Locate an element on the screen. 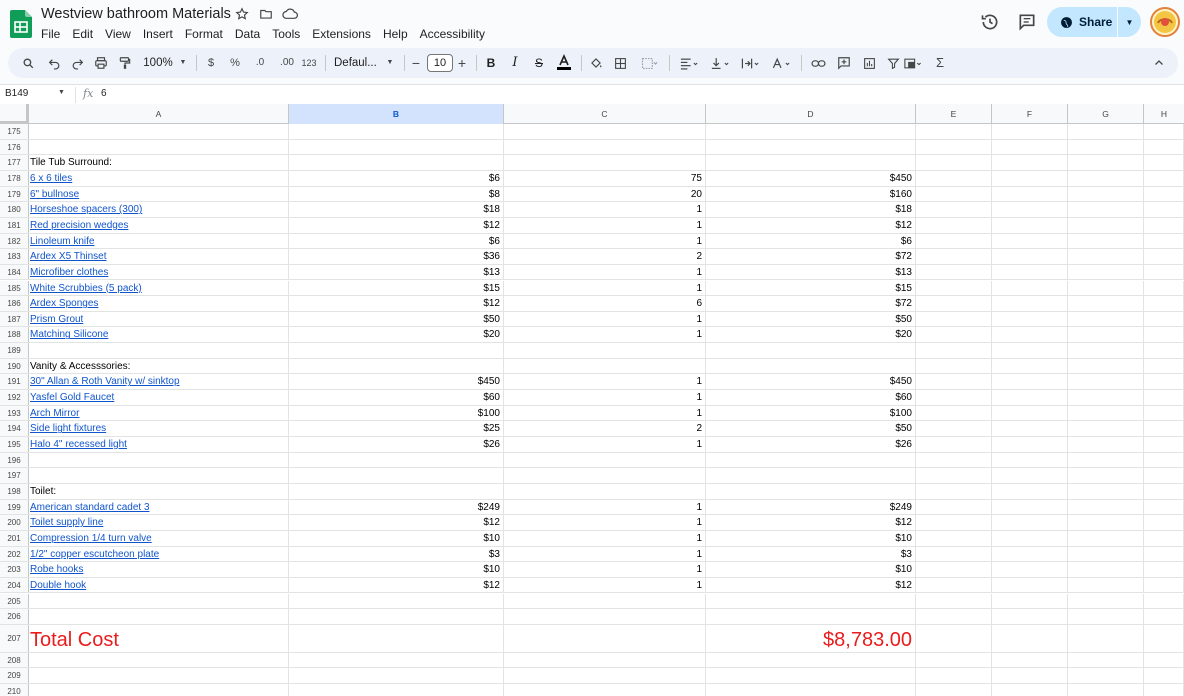  share-main-button: Share is located at coordinates (1082, 22).